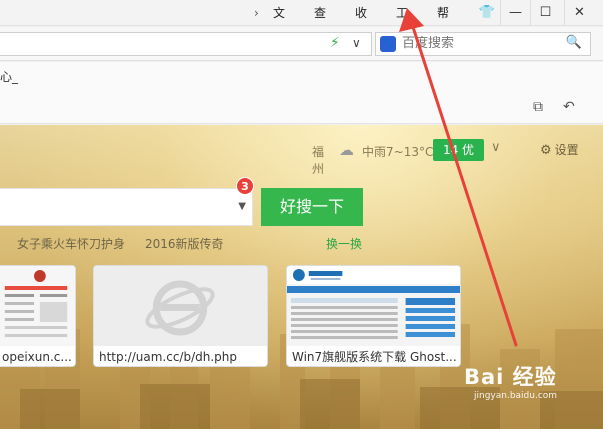 This screenshot has width=603, height=429. What do you see at coordinates (346, 150) in the screenshot?
I see `rain-cloud-icon: ☁` at bounding box center [346, 150].